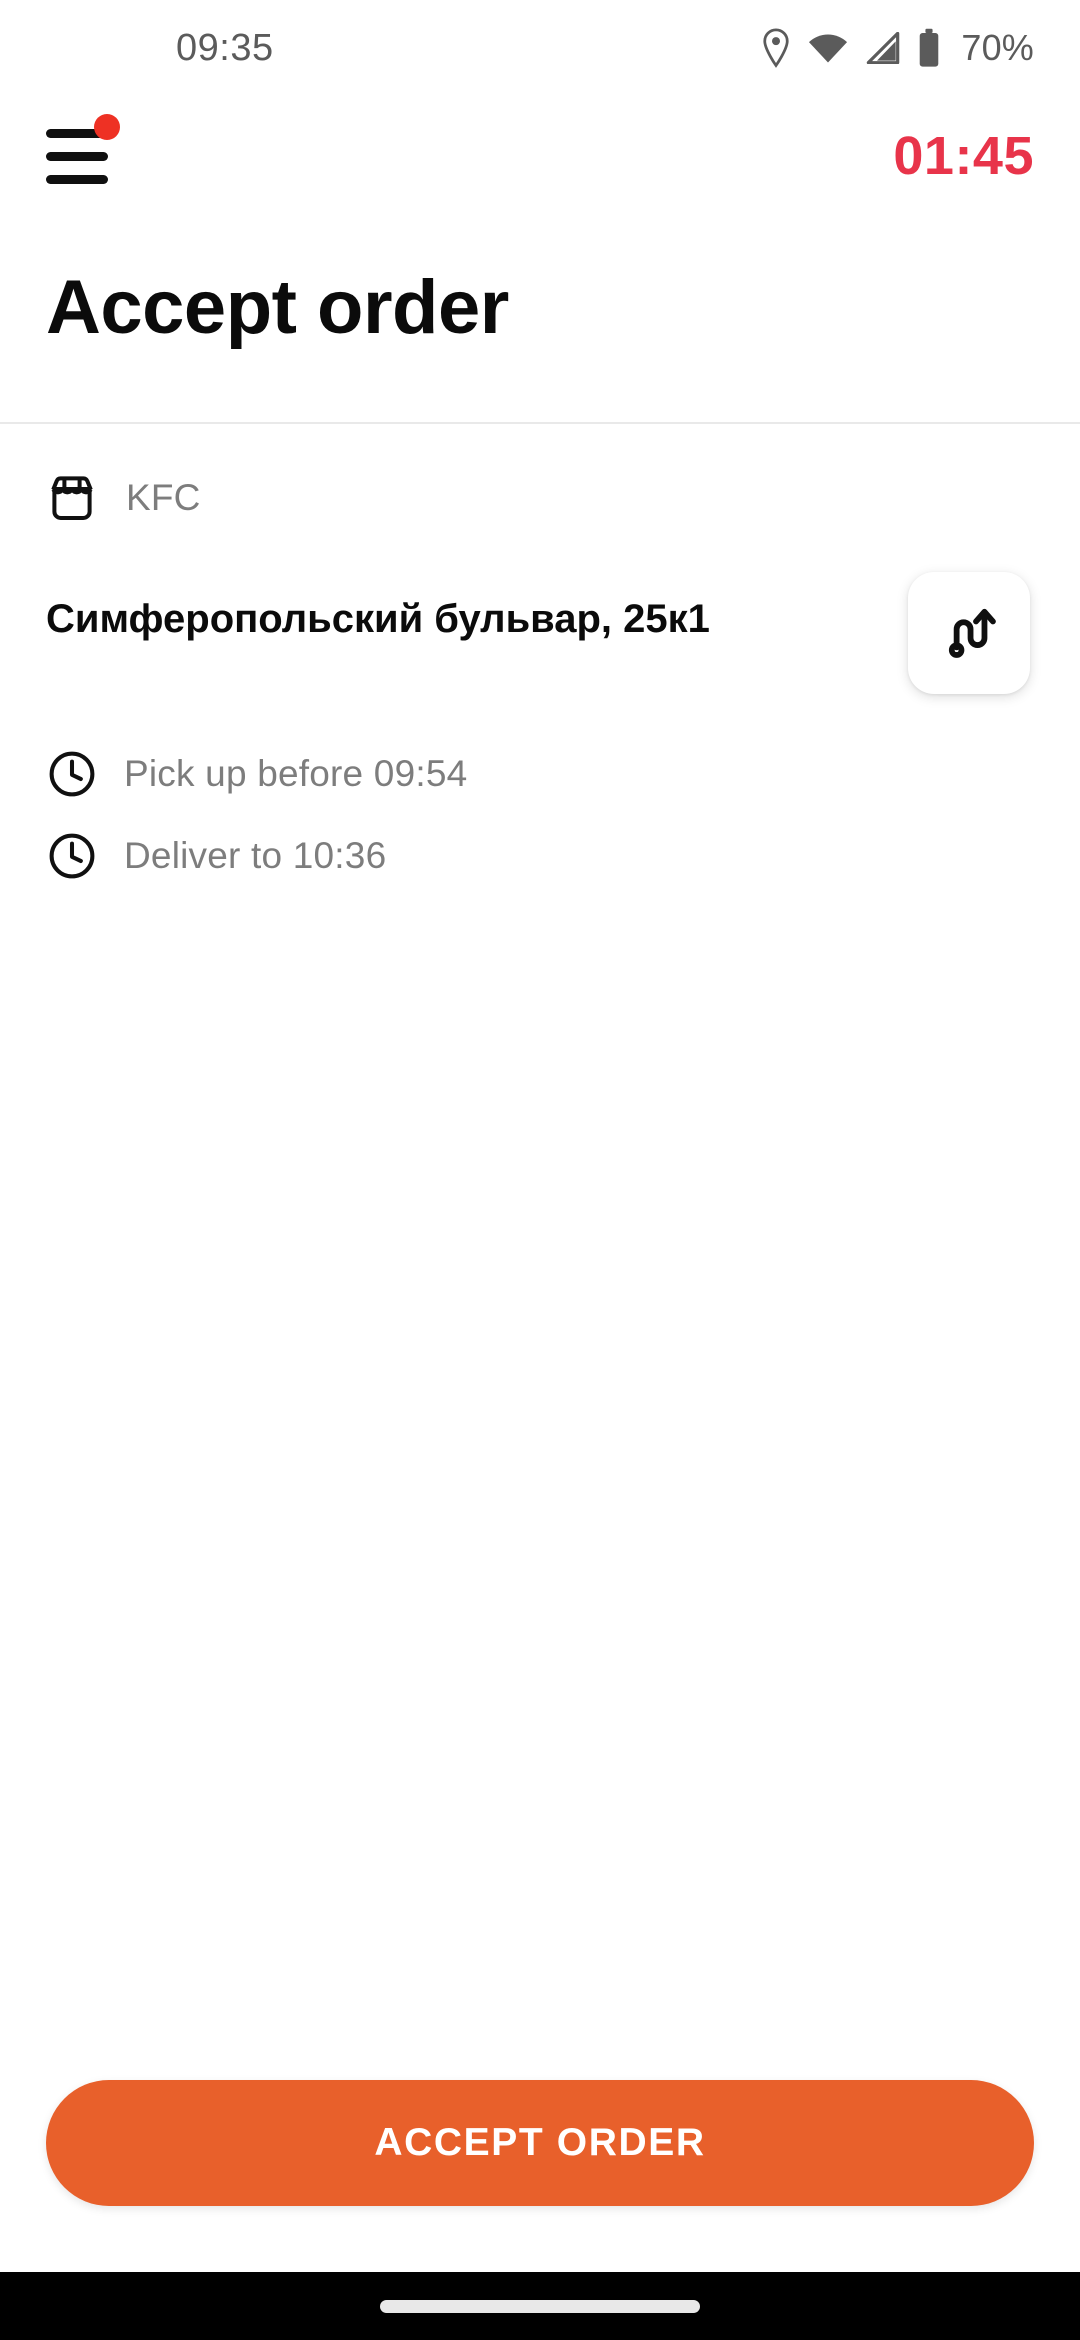  What do you see at coordinates (540, 774) in the screenshot?
I see `pickup-time-row: Pick up before 09:54` at bounding box center [540, 774].